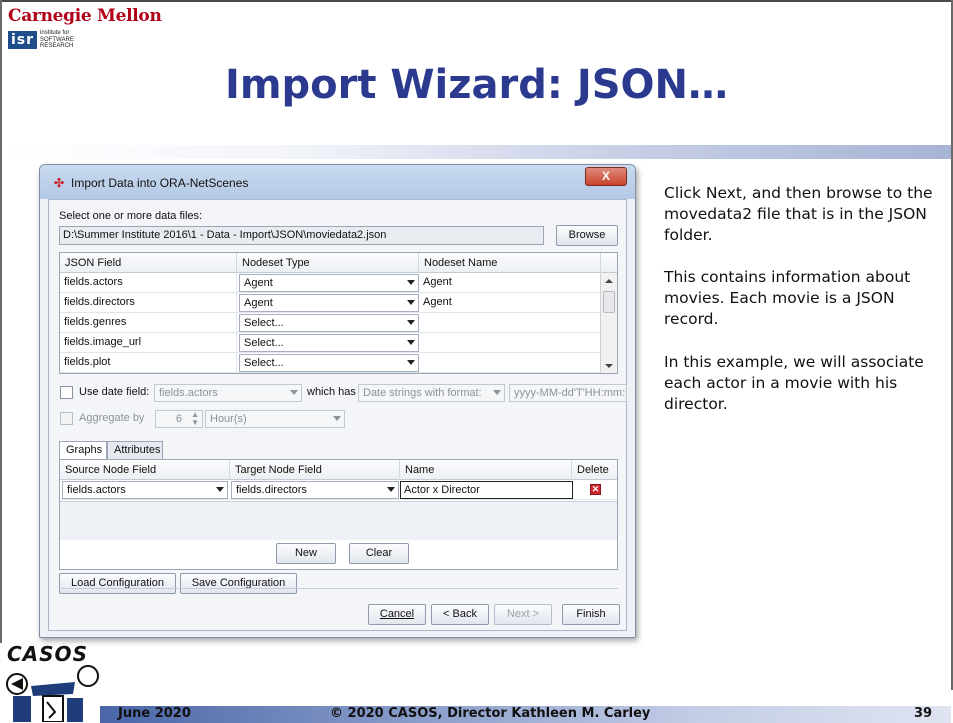 Image resolution: width=953 pixels, height=723 pixels. What do you see at coordinates (422, 393) in the screenshot?
I see `date-format-type-value: Date strings with format:` at bounding box center [422, 393].